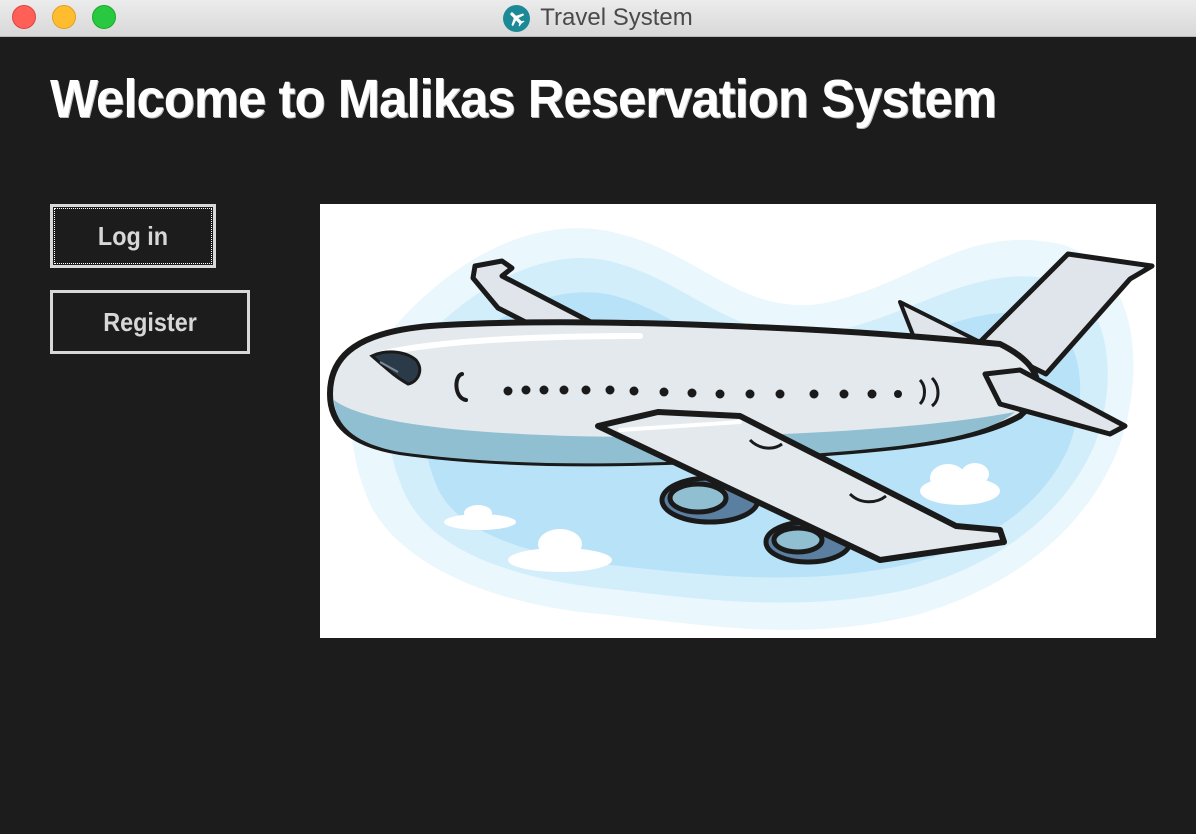 The width and height of the screenshot is (1196, 834). What do you see at coordinates (517, 18) in the screenshot?
I see `airplane-icon` at bounding box center [517, 18].